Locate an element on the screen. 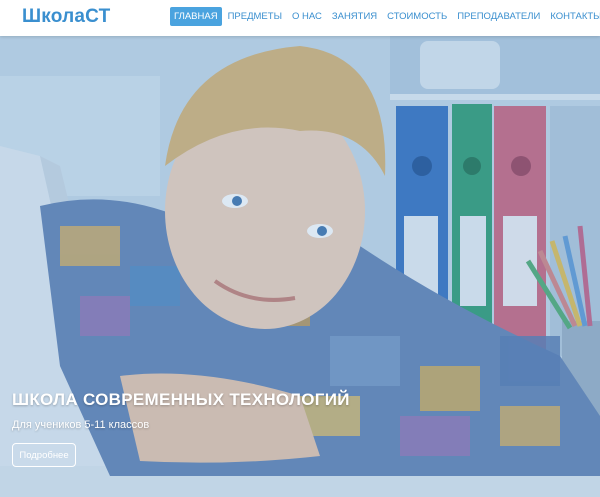  nav-item-home: ГЛАВНАЯ is located at coordinates (196, 16).